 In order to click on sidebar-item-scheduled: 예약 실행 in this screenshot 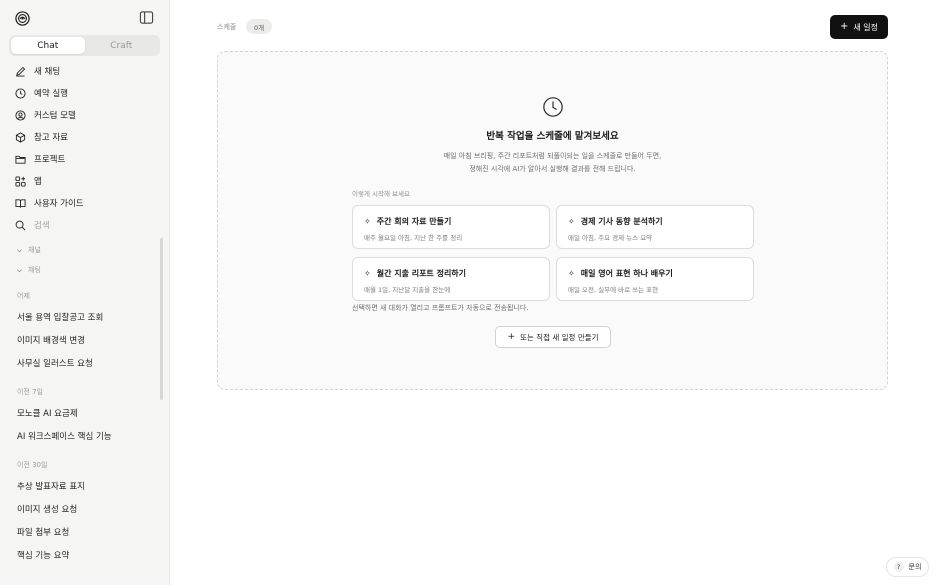, I will do `click(85, 93)`.